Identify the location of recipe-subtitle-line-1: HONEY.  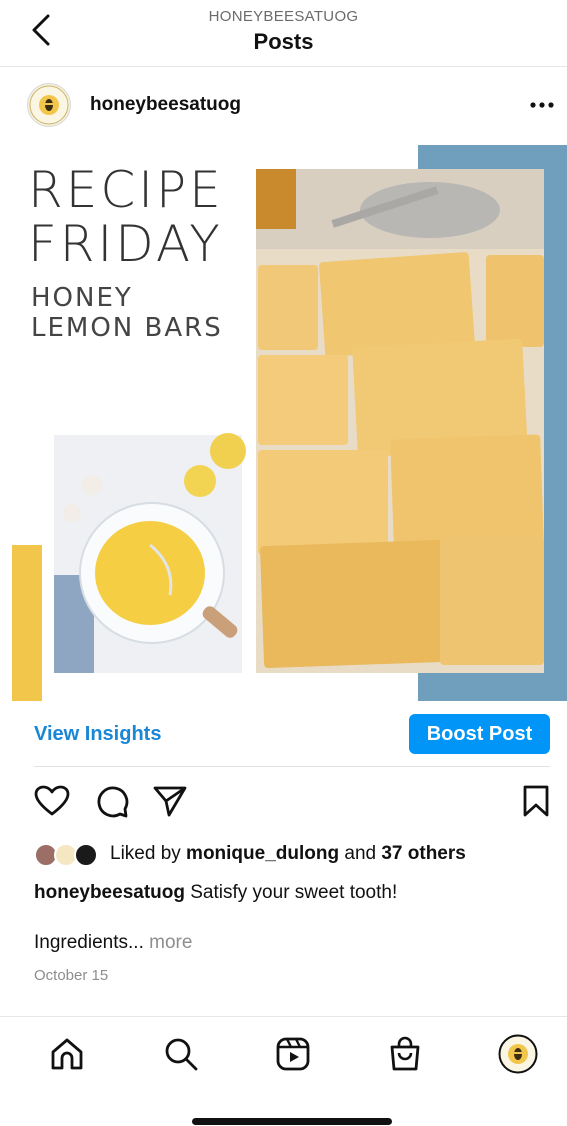
(82, 298).